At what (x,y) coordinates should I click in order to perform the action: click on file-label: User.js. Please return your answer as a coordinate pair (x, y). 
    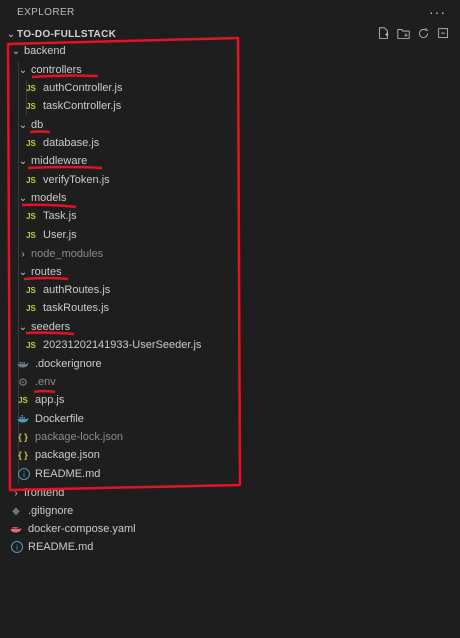
    Looking at the image, I should click on (60, 235).